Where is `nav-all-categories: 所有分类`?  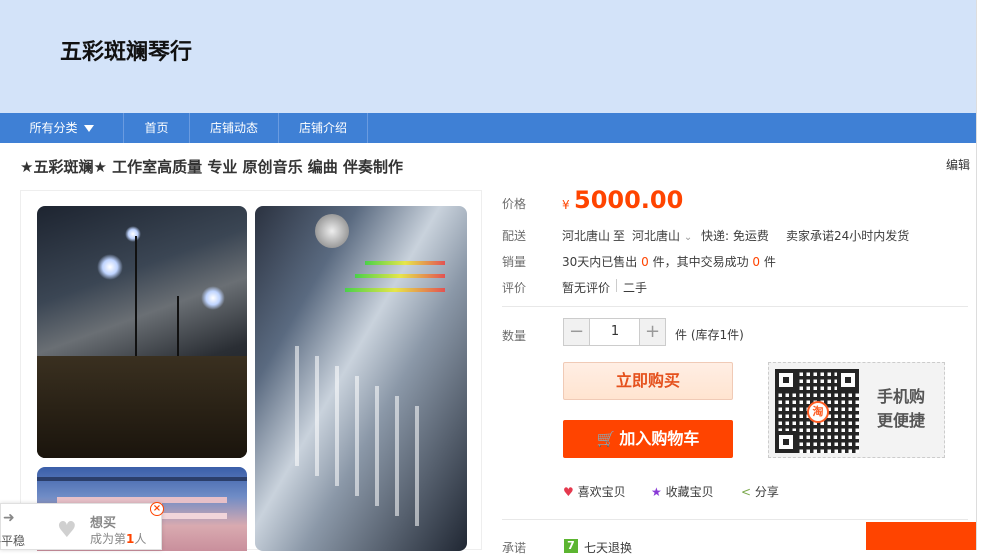
nav-all-categories: 所有分类 is located at coordinates (62, 128).